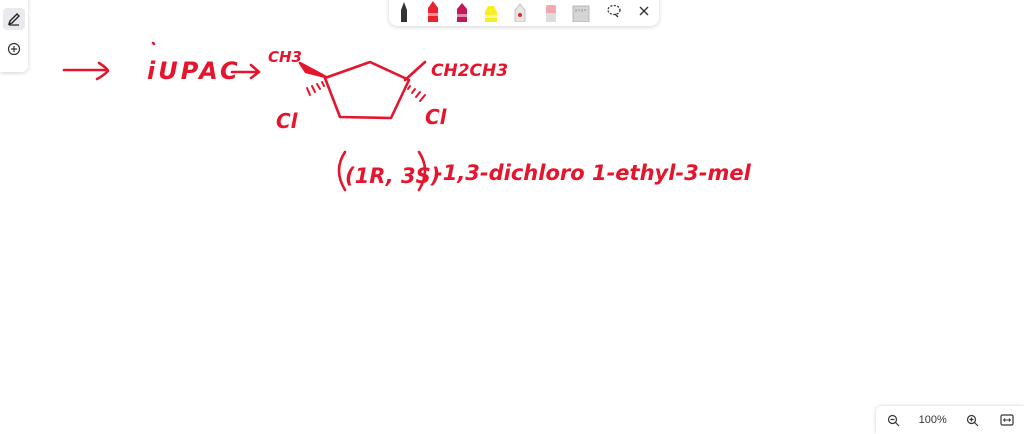 The image size is (1024, 434). What do you see at coordinates (287, 121) in the screenshot?
I see `cl-left-label: Cl` at bounding box center [287, 121].